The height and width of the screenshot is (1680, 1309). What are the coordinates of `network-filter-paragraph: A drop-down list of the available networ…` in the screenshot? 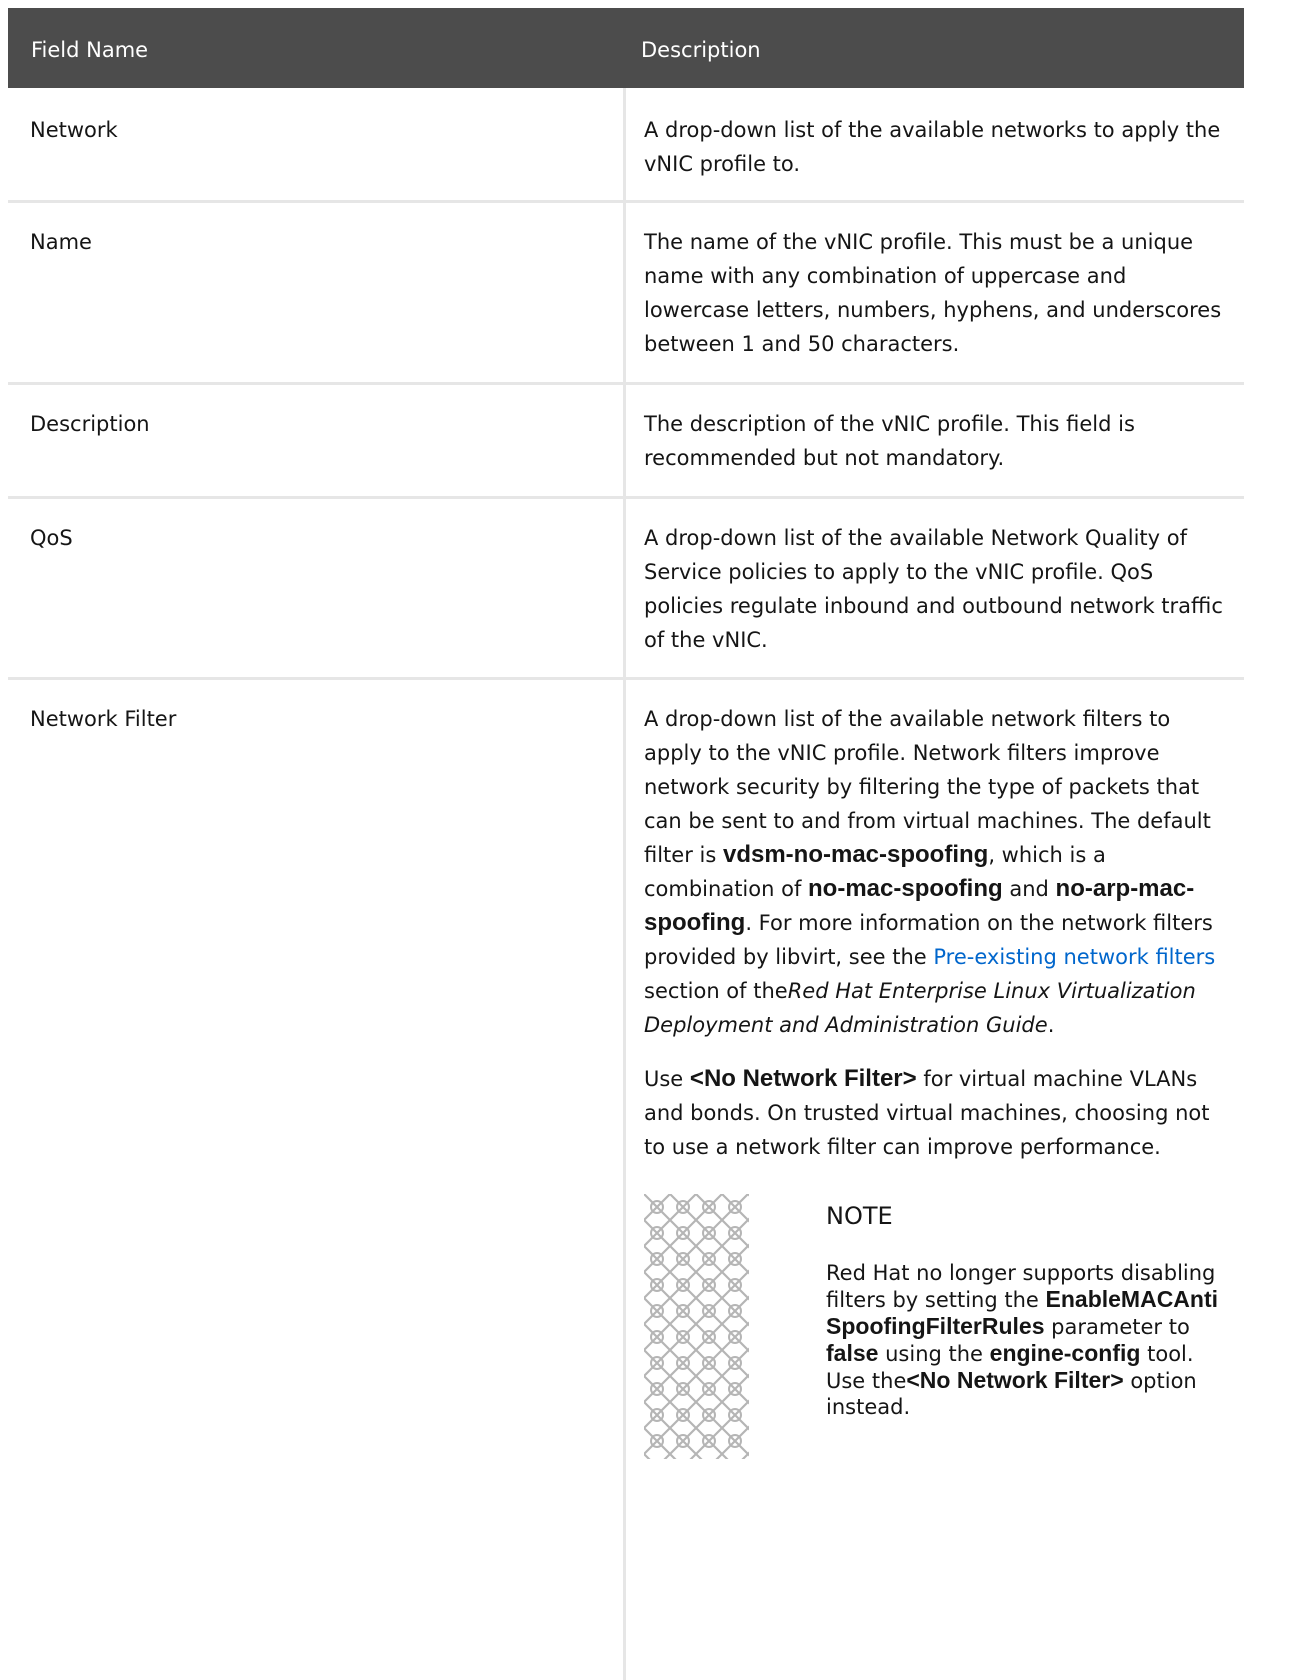 It's located at (930, 872).